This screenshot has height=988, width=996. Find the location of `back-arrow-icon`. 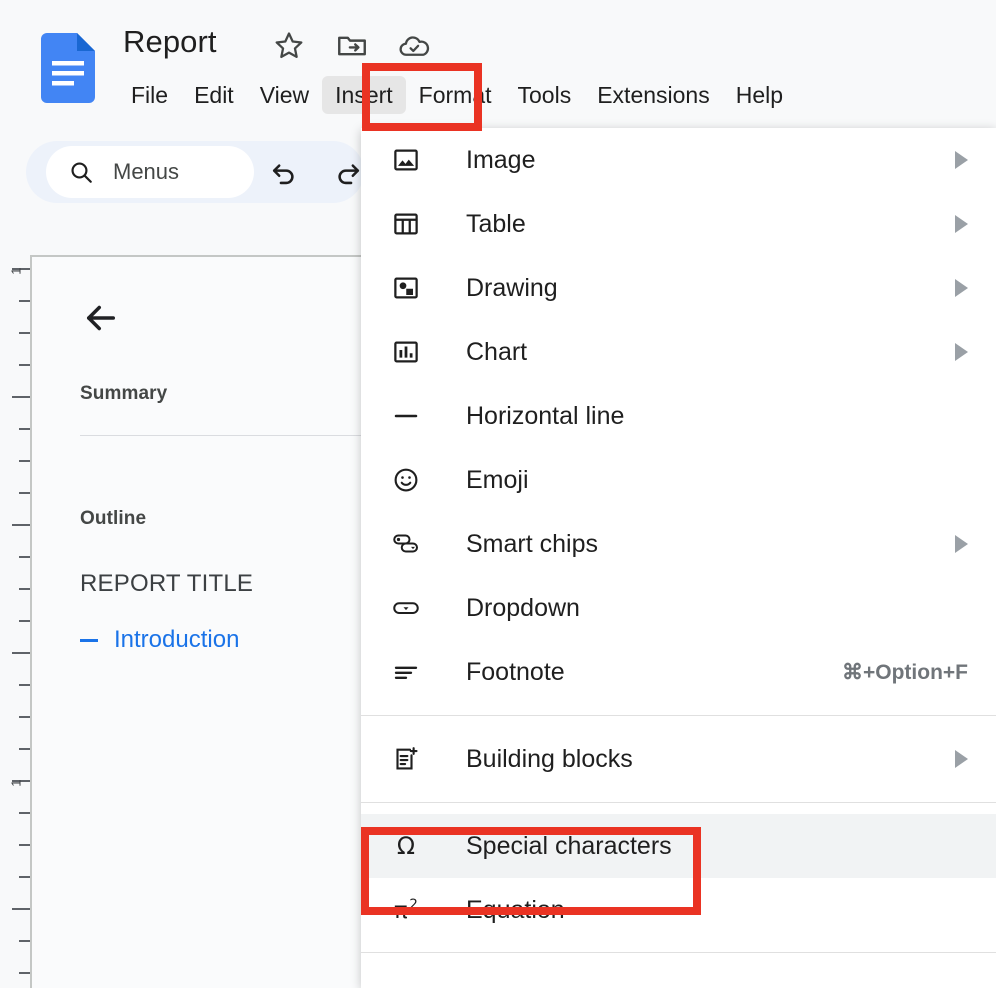

back-arrow-icon is located at coordinates (101, 318).